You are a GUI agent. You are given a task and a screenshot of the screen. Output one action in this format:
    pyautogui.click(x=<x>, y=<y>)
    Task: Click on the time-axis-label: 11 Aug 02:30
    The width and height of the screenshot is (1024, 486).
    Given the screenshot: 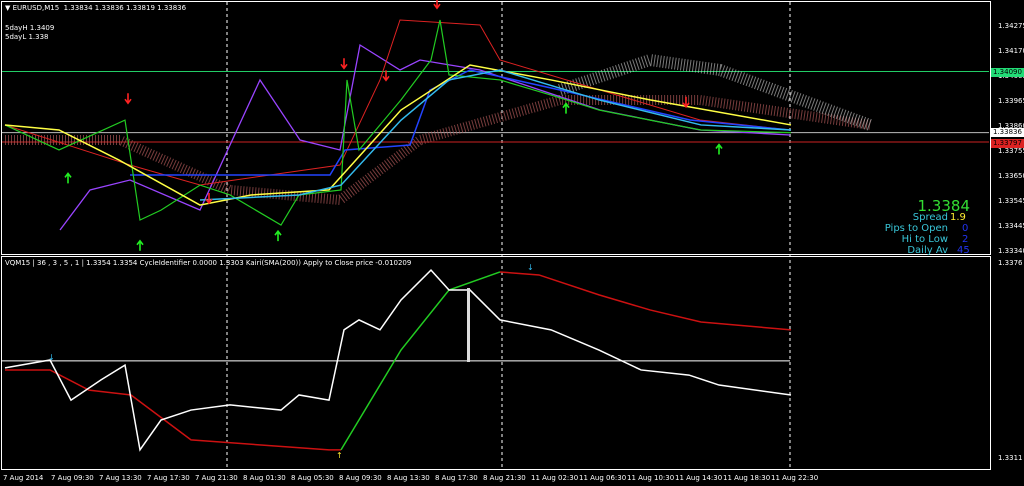 What is the action you would take?
    pyautogui.click(x=555, y=478)
    